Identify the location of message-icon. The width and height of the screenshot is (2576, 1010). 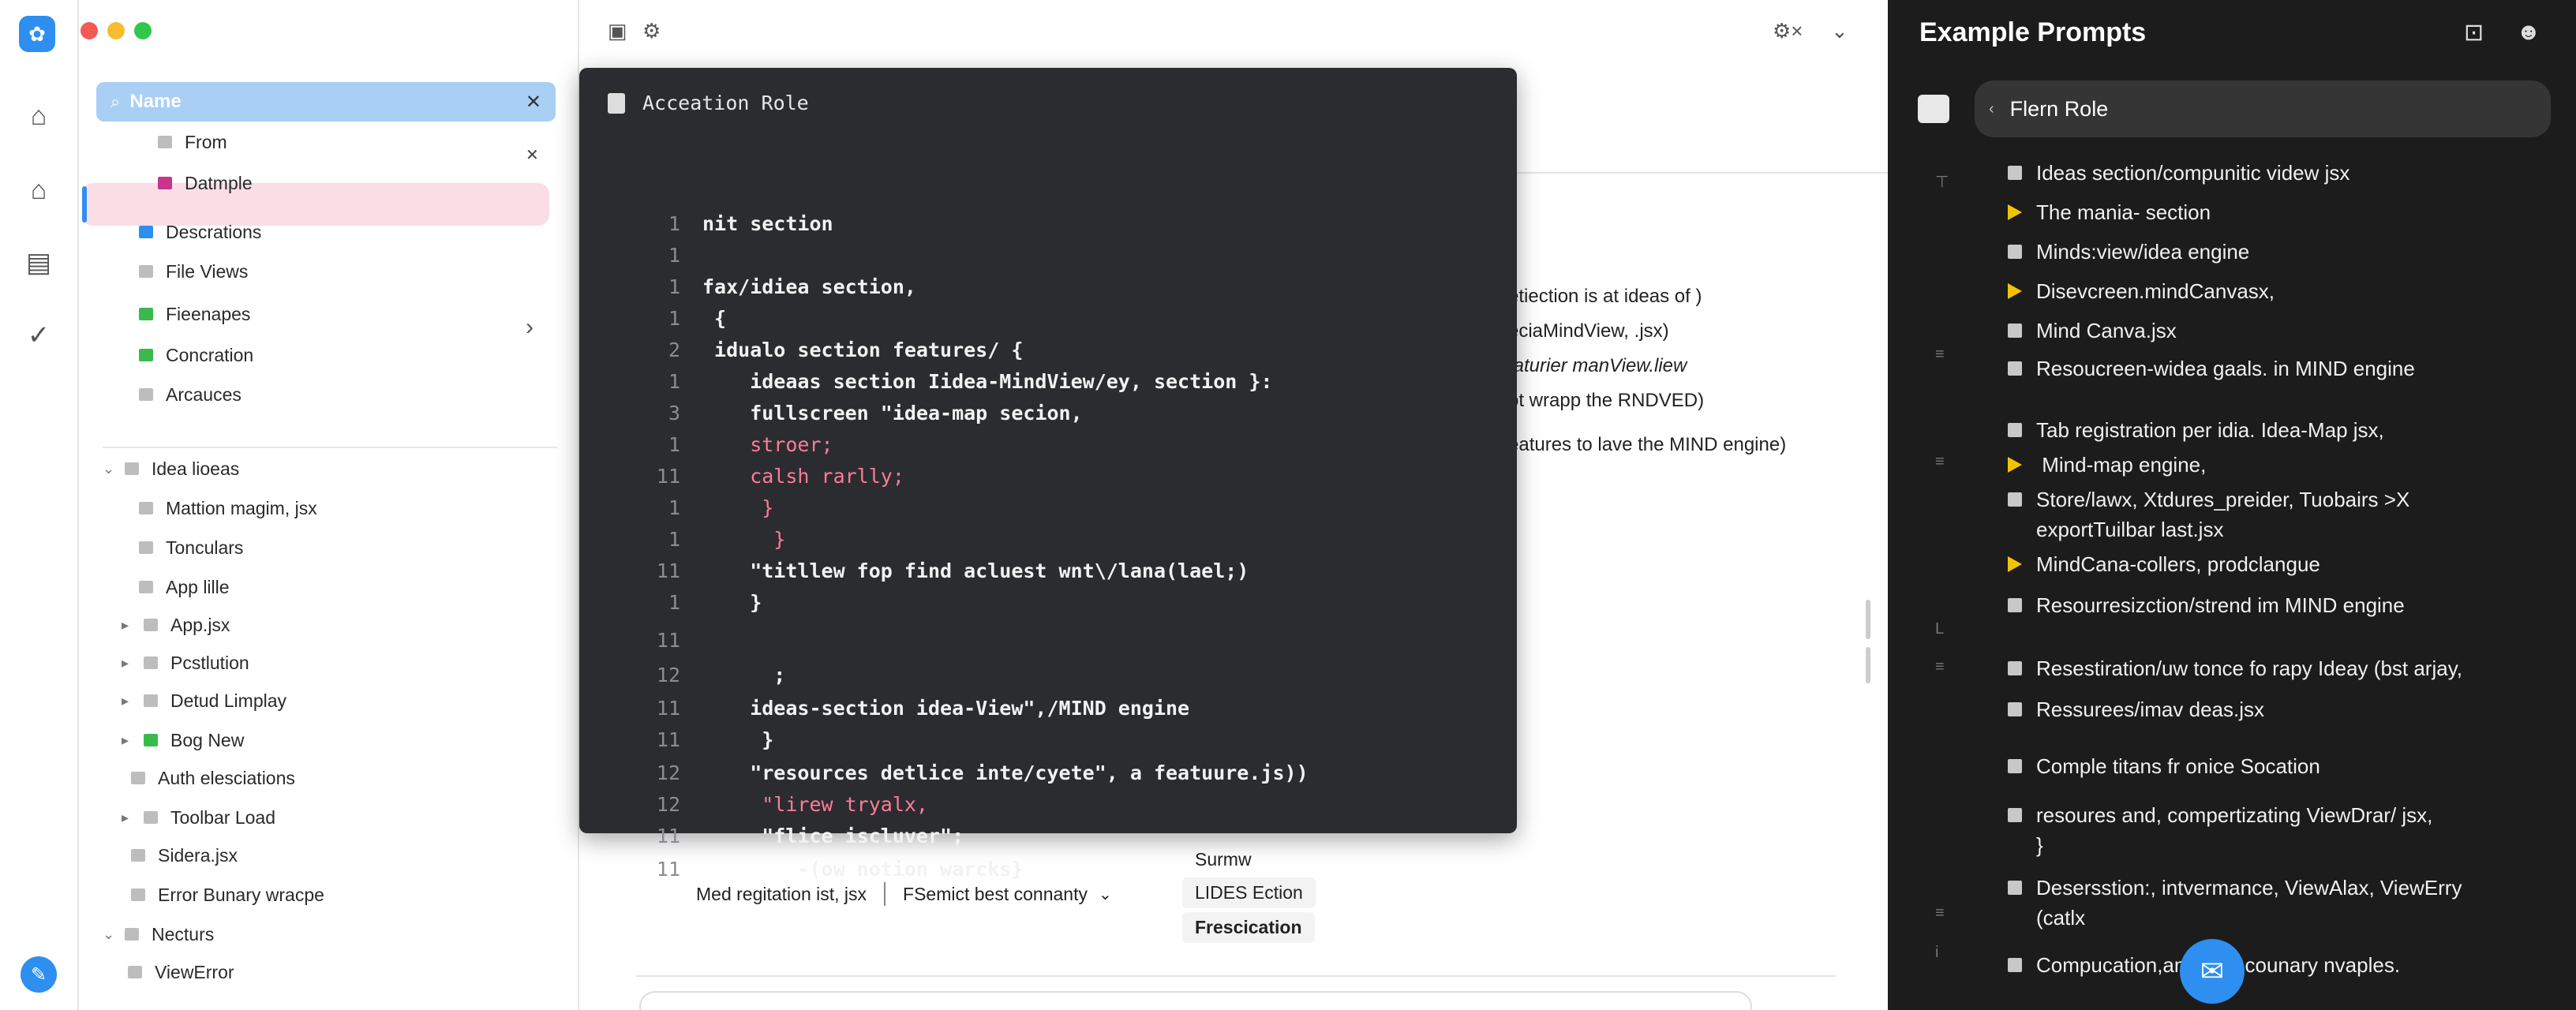
(1933, 109).